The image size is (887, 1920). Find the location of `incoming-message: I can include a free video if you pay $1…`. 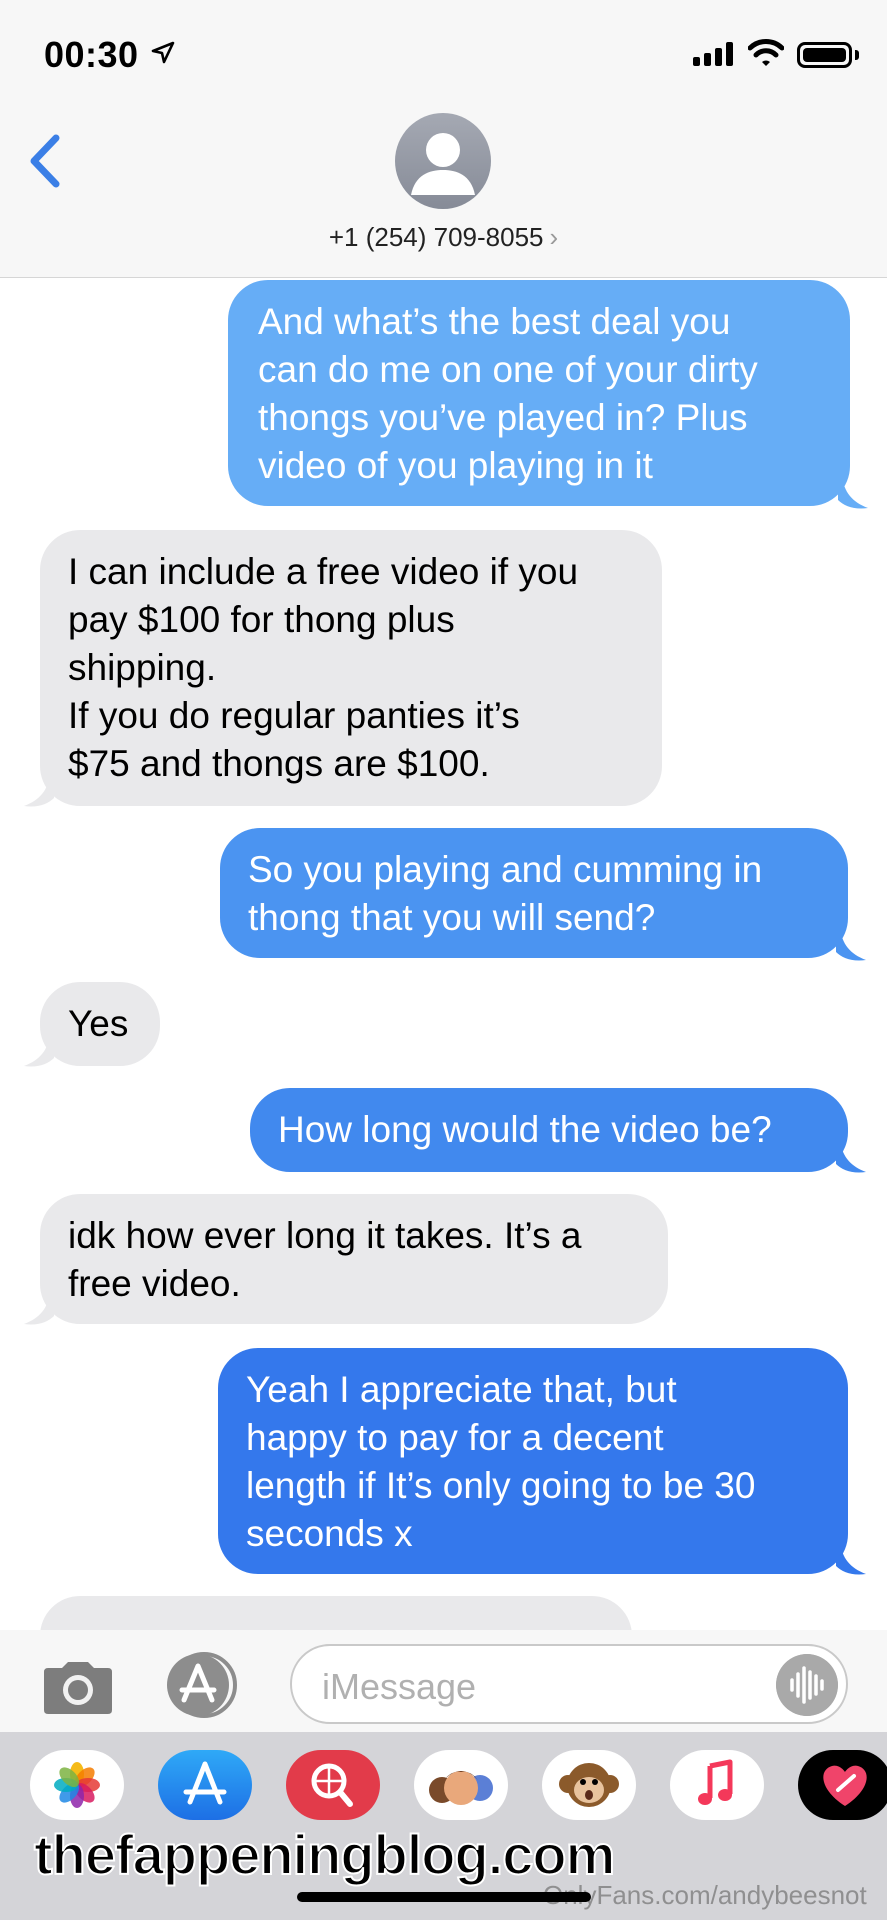

incoming-message: I can include a free video if you pay $1… is located at coordinates (351, 668).